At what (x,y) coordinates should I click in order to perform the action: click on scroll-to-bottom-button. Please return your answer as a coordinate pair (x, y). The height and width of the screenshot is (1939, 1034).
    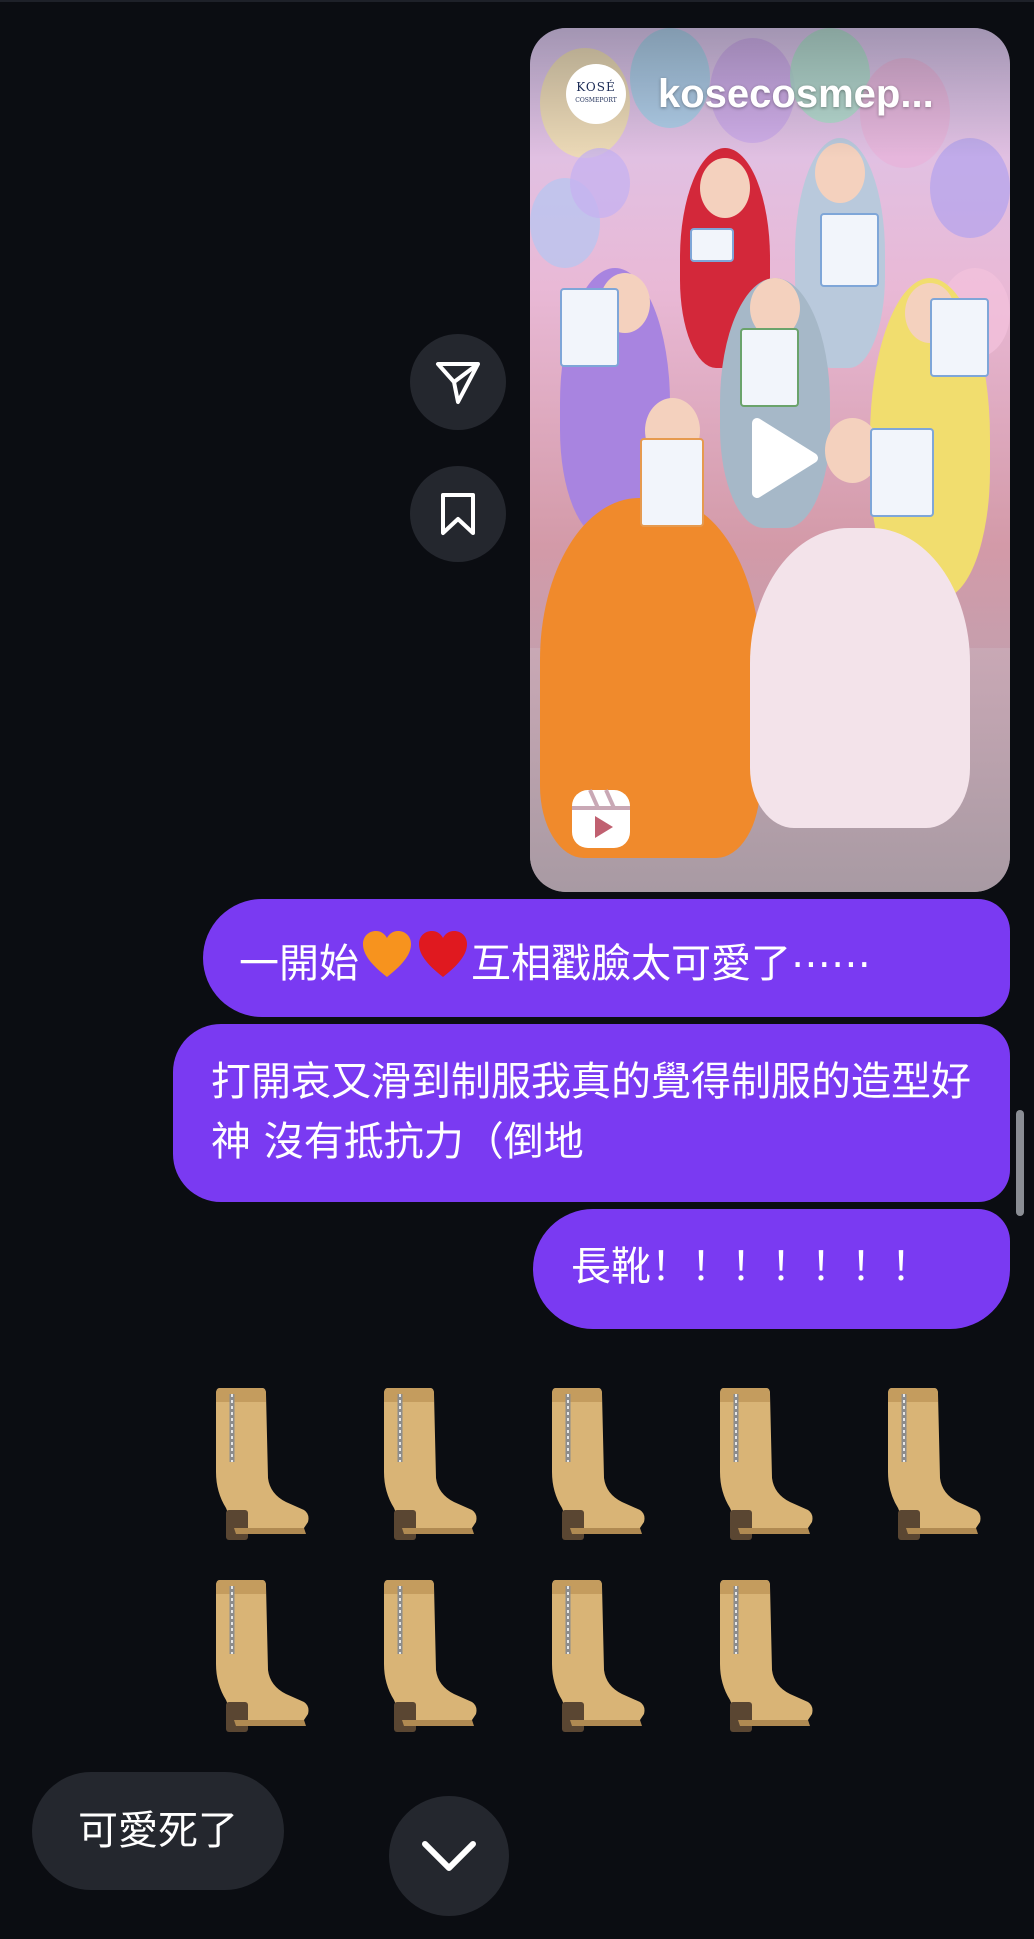
    Looking at the image, I should click on (449, 1856).